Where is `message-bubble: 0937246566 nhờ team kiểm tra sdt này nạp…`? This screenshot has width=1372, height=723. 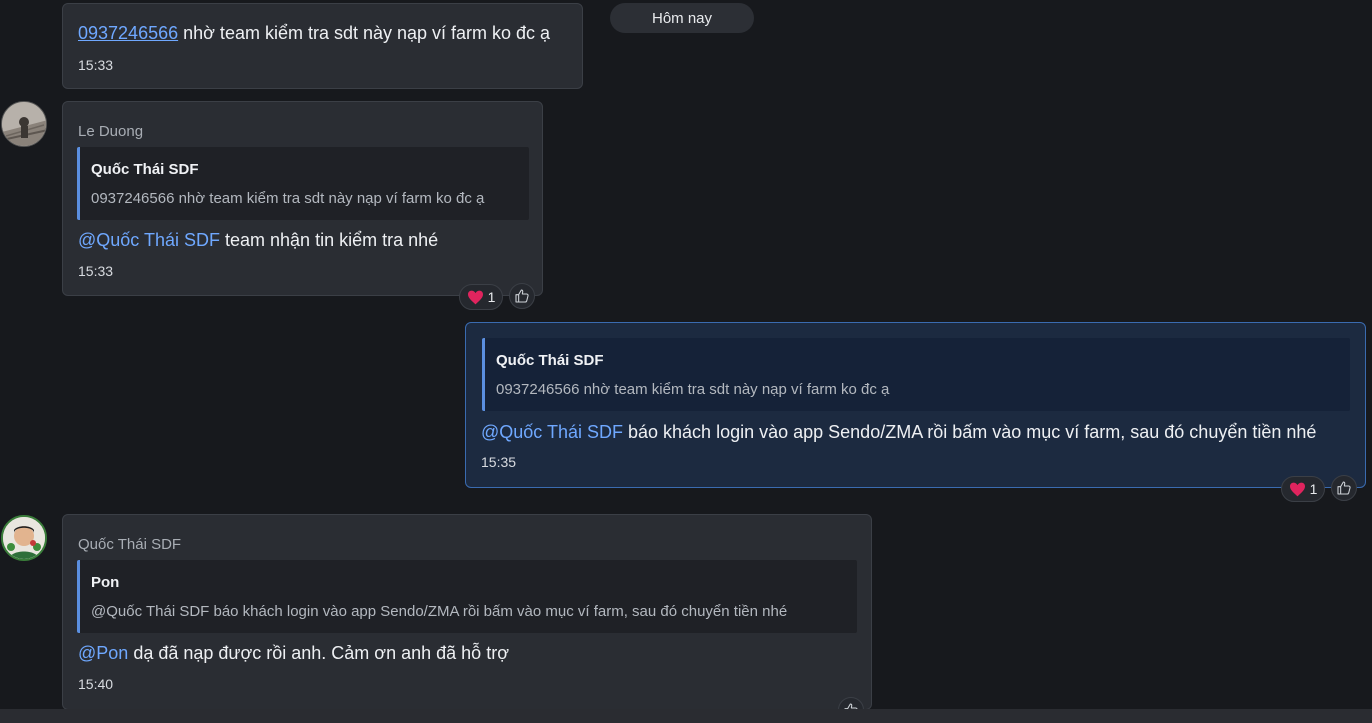 message-bubble: 0937246566 nhờ team kiểm tra sdt này nạp… is located at coordinates (322, 46).